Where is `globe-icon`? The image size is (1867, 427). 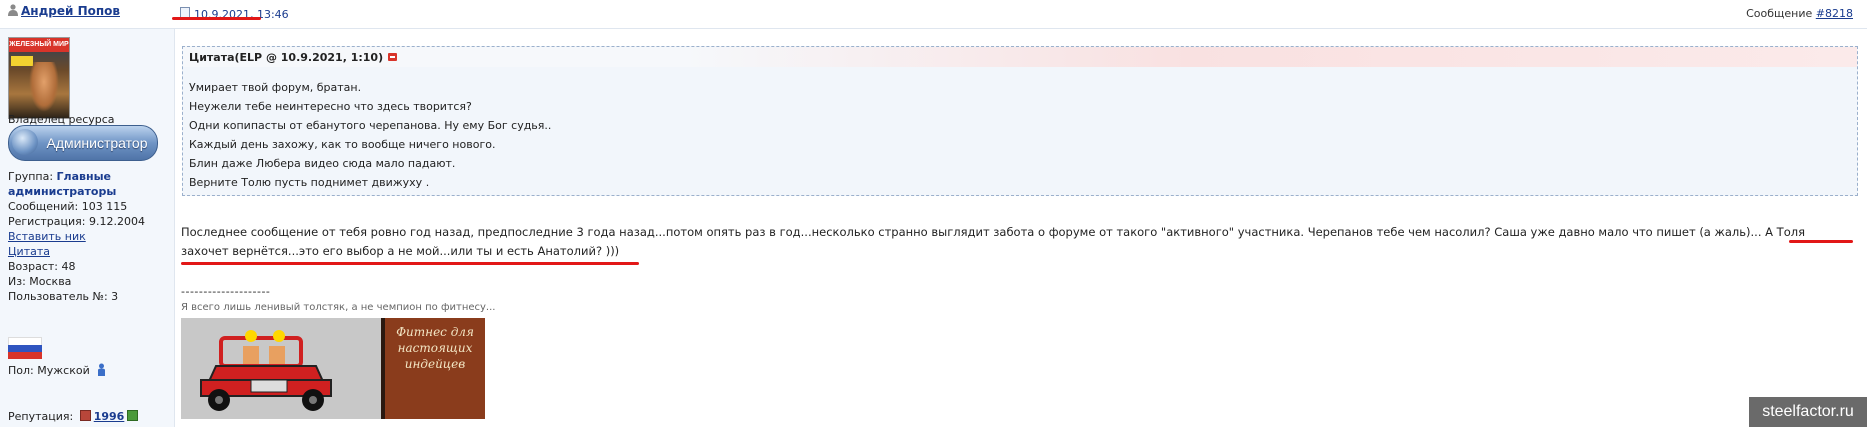
globe-icon is located at coordinates (25, 142).